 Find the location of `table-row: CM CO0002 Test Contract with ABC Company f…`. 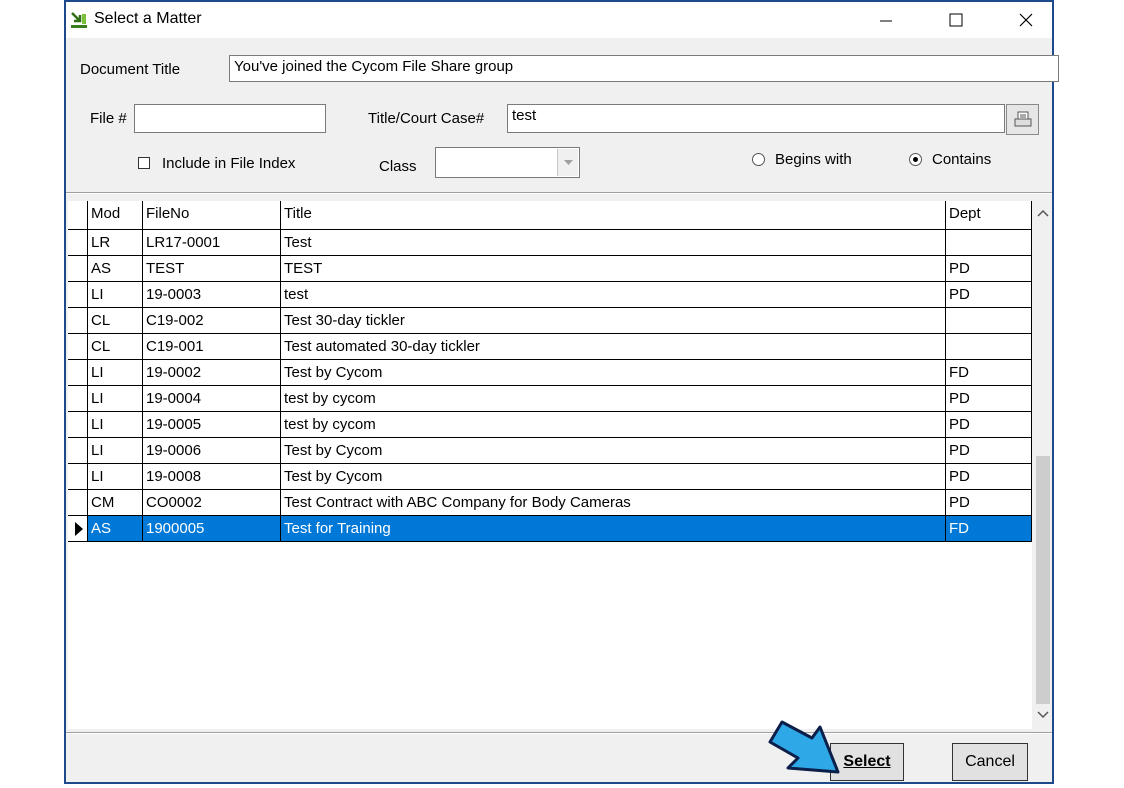

table-row: CM CO0002 Test Contract with ABC Company f… is located at coordinates (550, 503).